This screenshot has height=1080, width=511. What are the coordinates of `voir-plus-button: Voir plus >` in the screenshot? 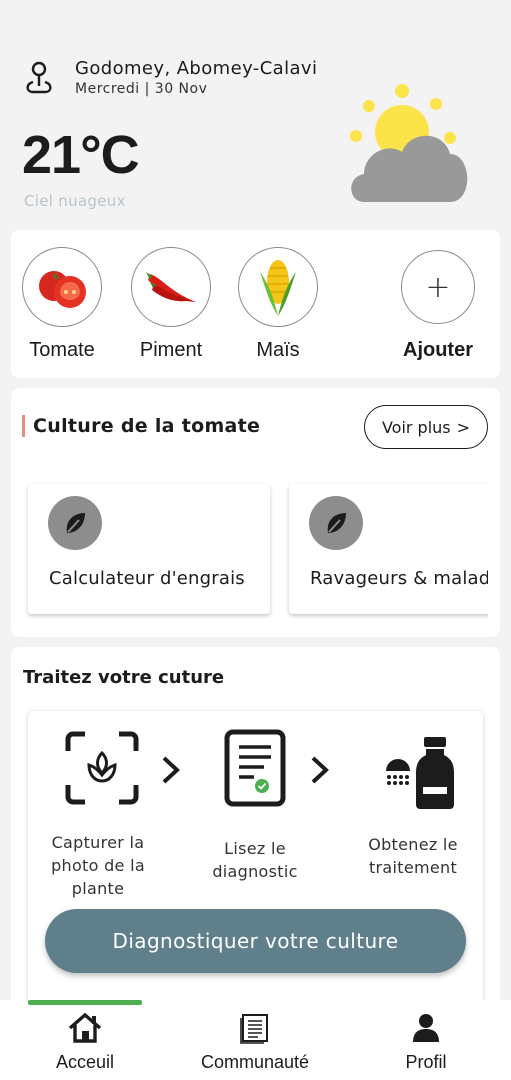 It's located at (426, 427).